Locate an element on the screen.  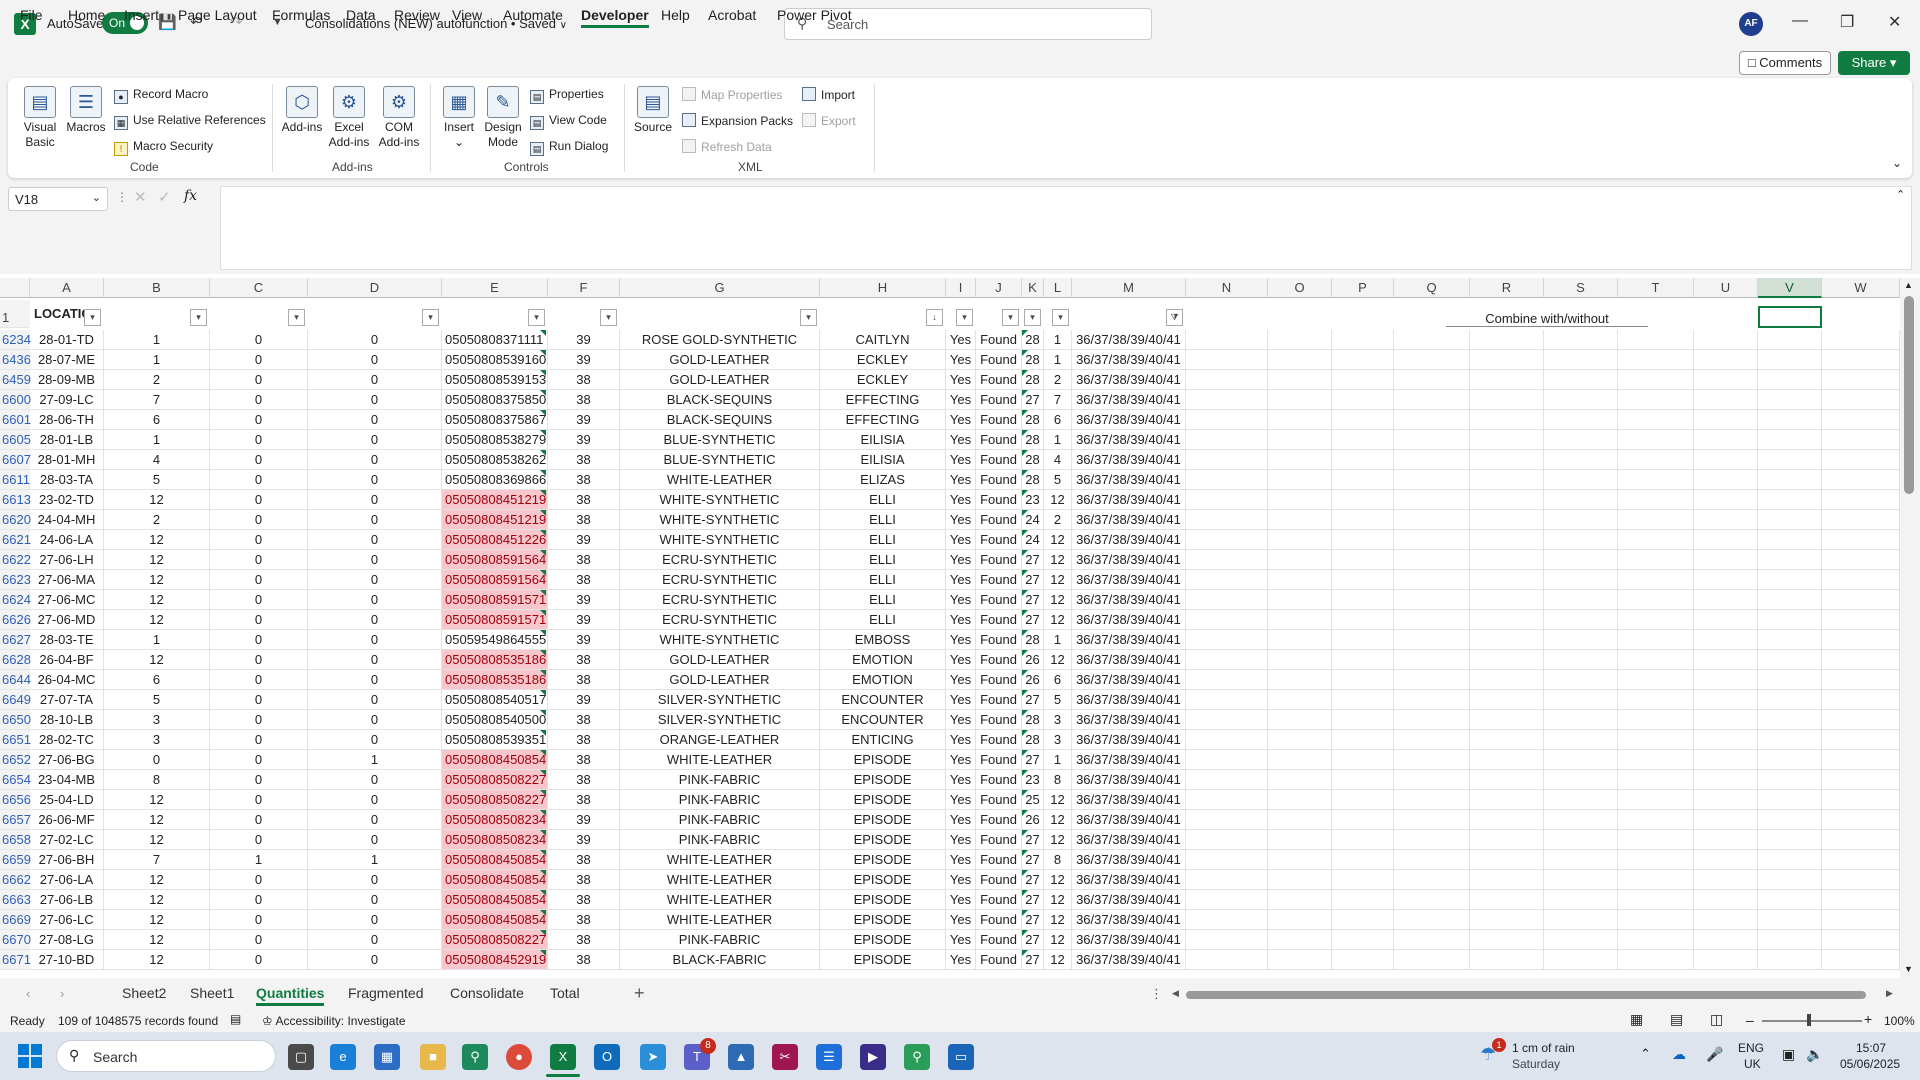
use-relative-references-button: ▦ Use Relative References is located at coordinates (190, 121).